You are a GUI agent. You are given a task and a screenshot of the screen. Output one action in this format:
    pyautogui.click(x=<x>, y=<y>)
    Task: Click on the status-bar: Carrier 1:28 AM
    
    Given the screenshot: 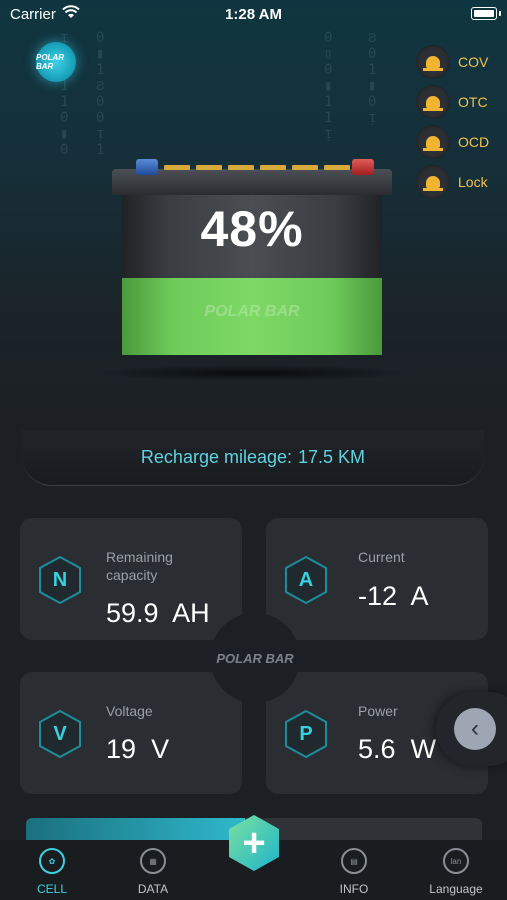 What is the action you would take?
    pyautogui.click(x=253, y=15)
    